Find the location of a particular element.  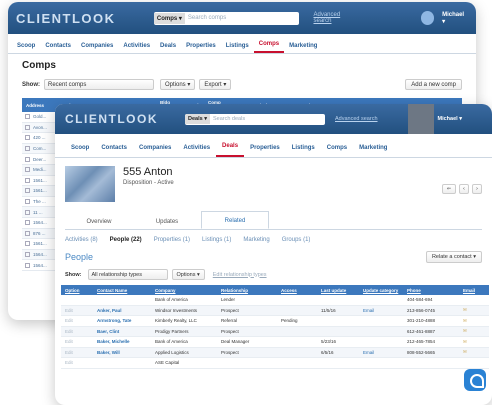

column-header: Access is located at coordinates (297, 290).